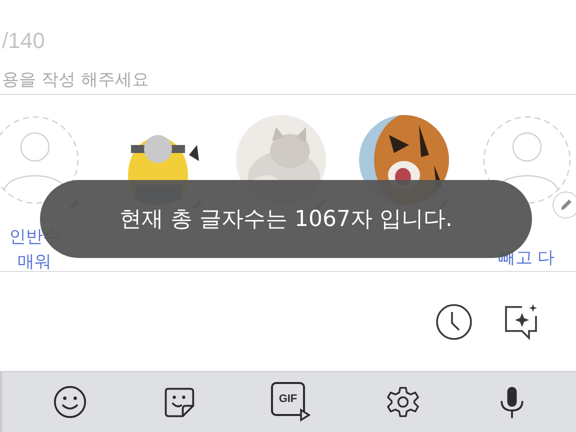 The width and height of the screenshot is (576, 432). Describe the element at coordinates (179, 402) in the screenshot. I see `sticker-icon` at that location.